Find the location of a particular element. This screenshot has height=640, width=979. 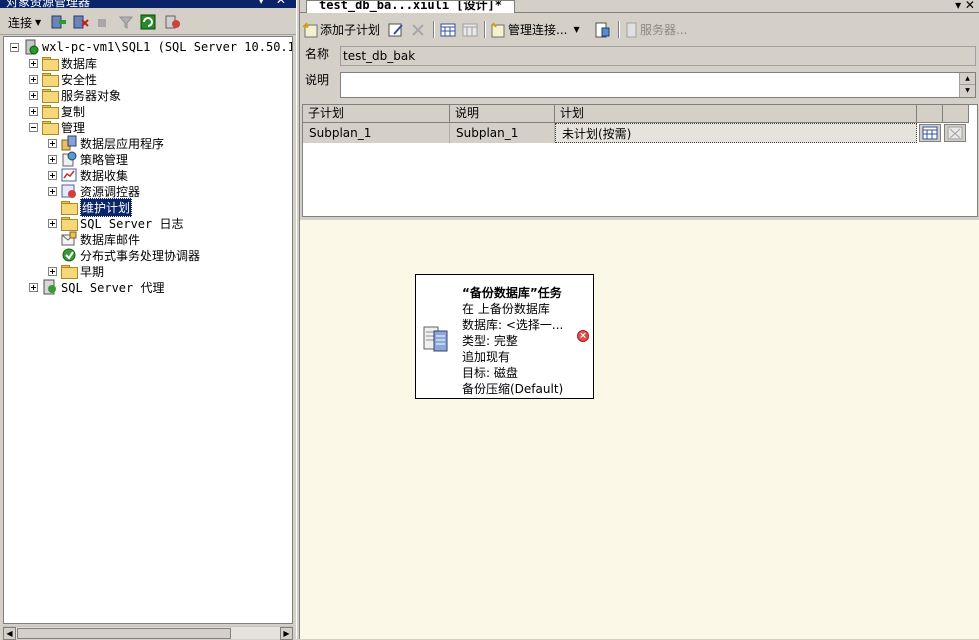

task-title: “备份数据库”任务 is located at coordinates (512, 293).